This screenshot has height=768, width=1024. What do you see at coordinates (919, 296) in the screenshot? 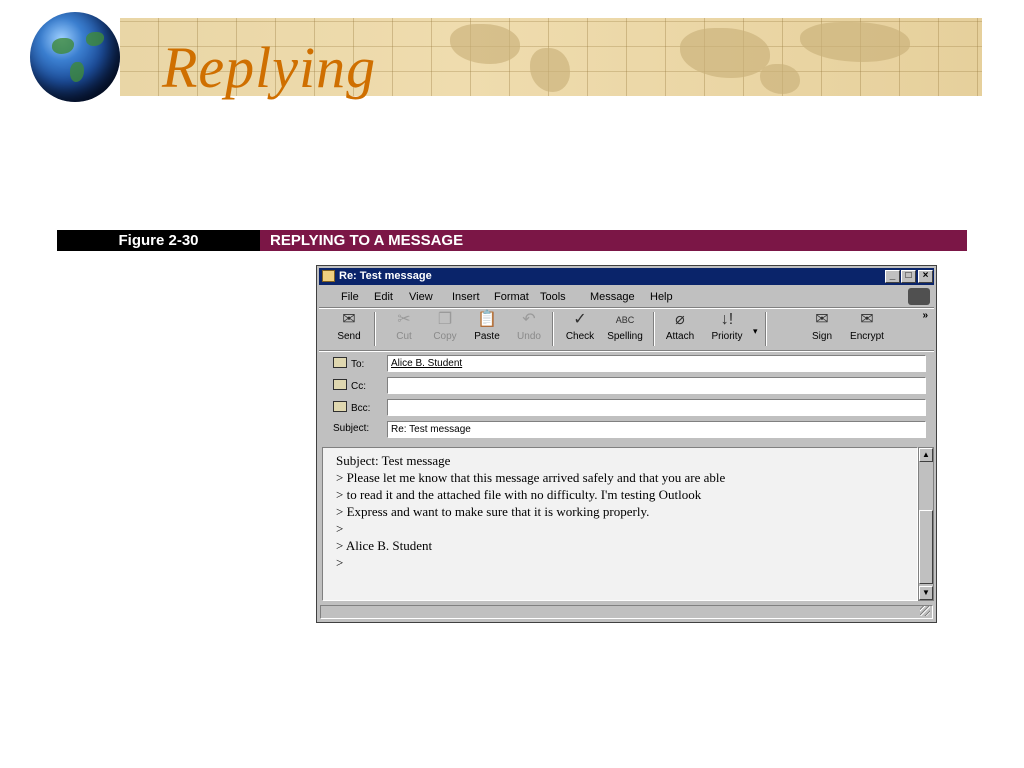
I see `windows-logo-icon` at bounding box center [919, 296].